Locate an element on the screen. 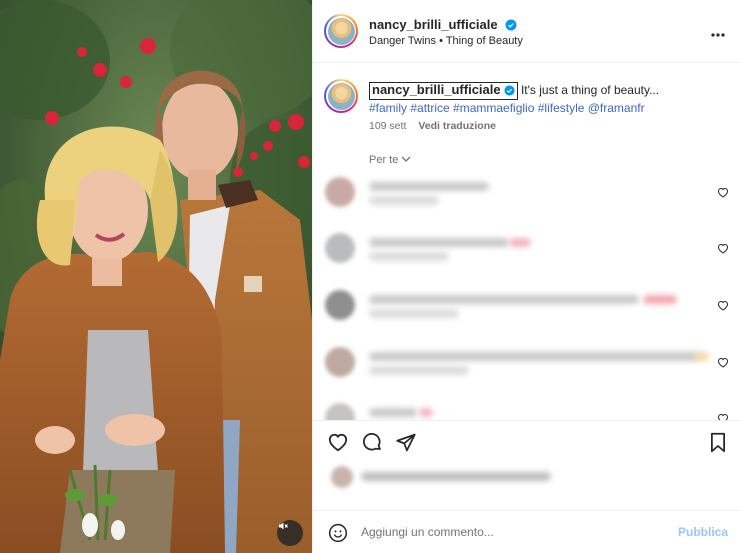 This screenshot has height=553, width=740. audio-track: Danger Twins • Thing of Beauty is located at coordinates (446, 41).